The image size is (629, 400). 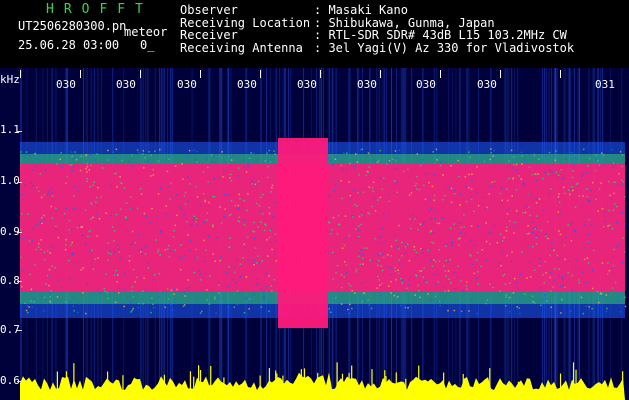 I want to click on time-fraction: 0_, so click(x=147, y=45).